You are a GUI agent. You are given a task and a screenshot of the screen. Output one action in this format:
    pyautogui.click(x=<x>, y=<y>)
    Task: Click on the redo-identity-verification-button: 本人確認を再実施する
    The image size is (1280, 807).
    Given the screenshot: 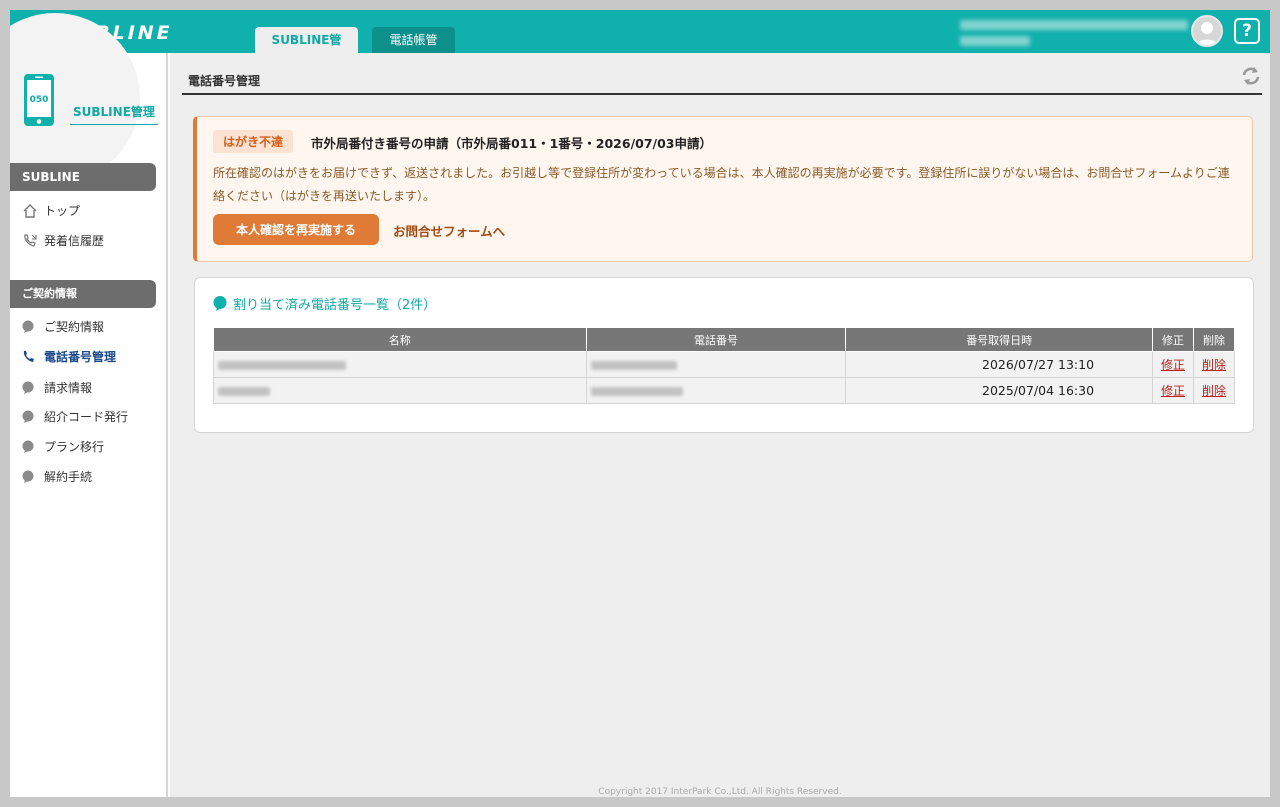 What is the action you would take?
    pyautogui.click(x=296, y=229)
    